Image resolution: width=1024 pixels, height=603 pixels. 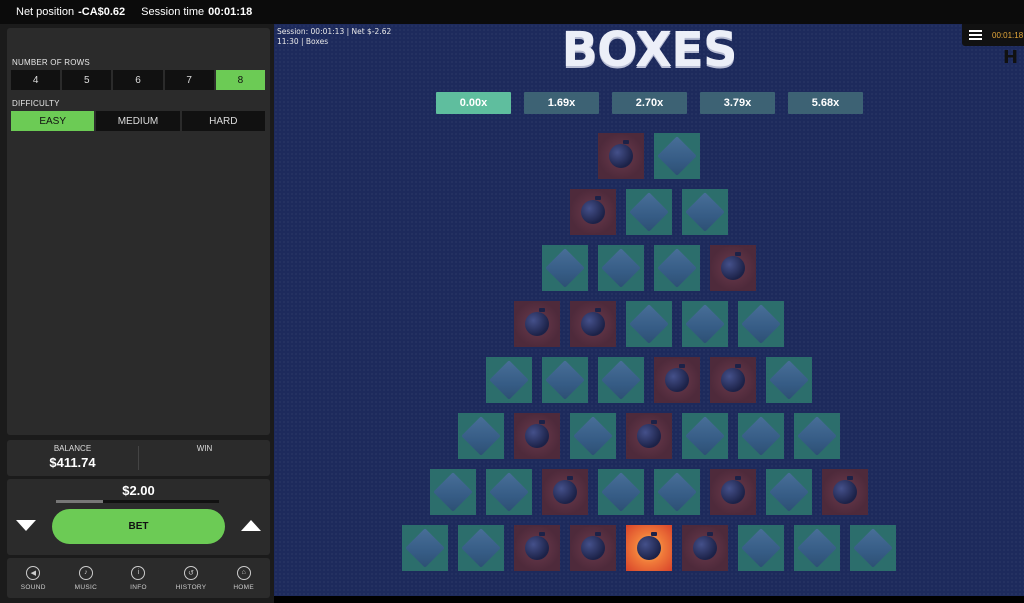 What do you see at coordinates (138, 526) in the screenshot?
I see `bet-button: BET` at bounding box center [138, 526].